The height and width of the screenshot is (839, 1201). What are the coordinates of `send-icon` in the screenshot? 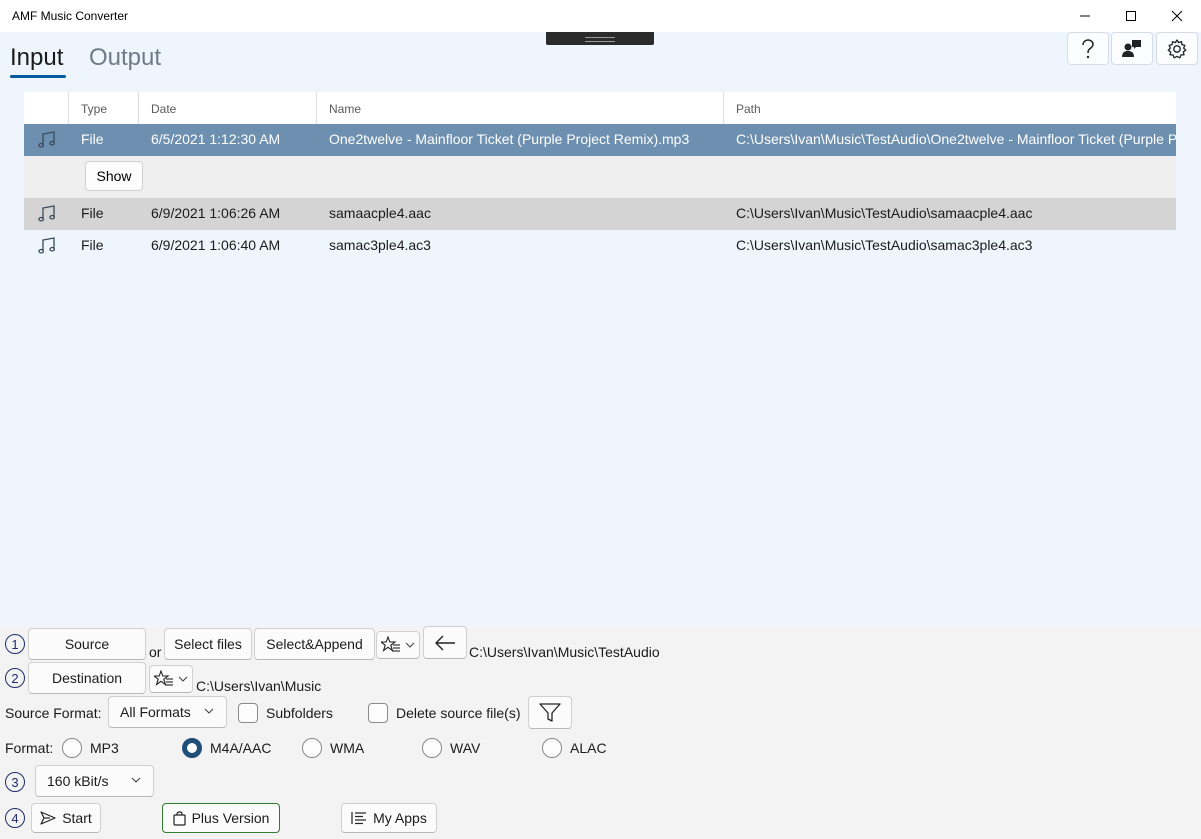 It's located at (48, 818).